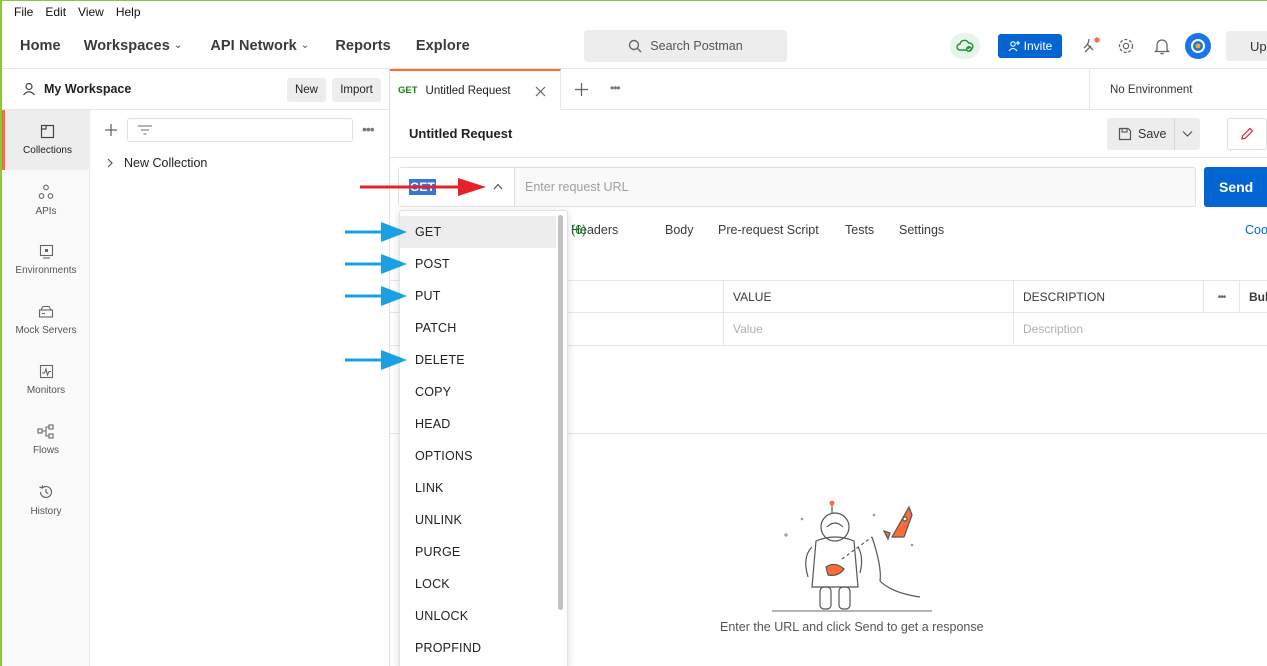  What do you see at coordinates (1235, 187) in the screenshot?
I see `send-button: Send` at bounding box center [1235, 187].